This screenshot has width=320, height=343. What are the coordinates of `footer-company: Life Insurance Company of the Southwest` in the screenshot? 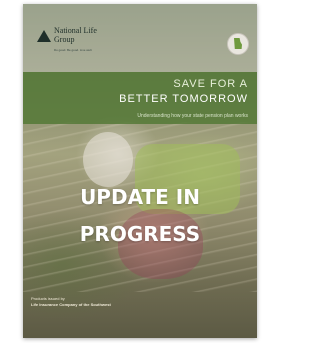 It's located at (71, 304).